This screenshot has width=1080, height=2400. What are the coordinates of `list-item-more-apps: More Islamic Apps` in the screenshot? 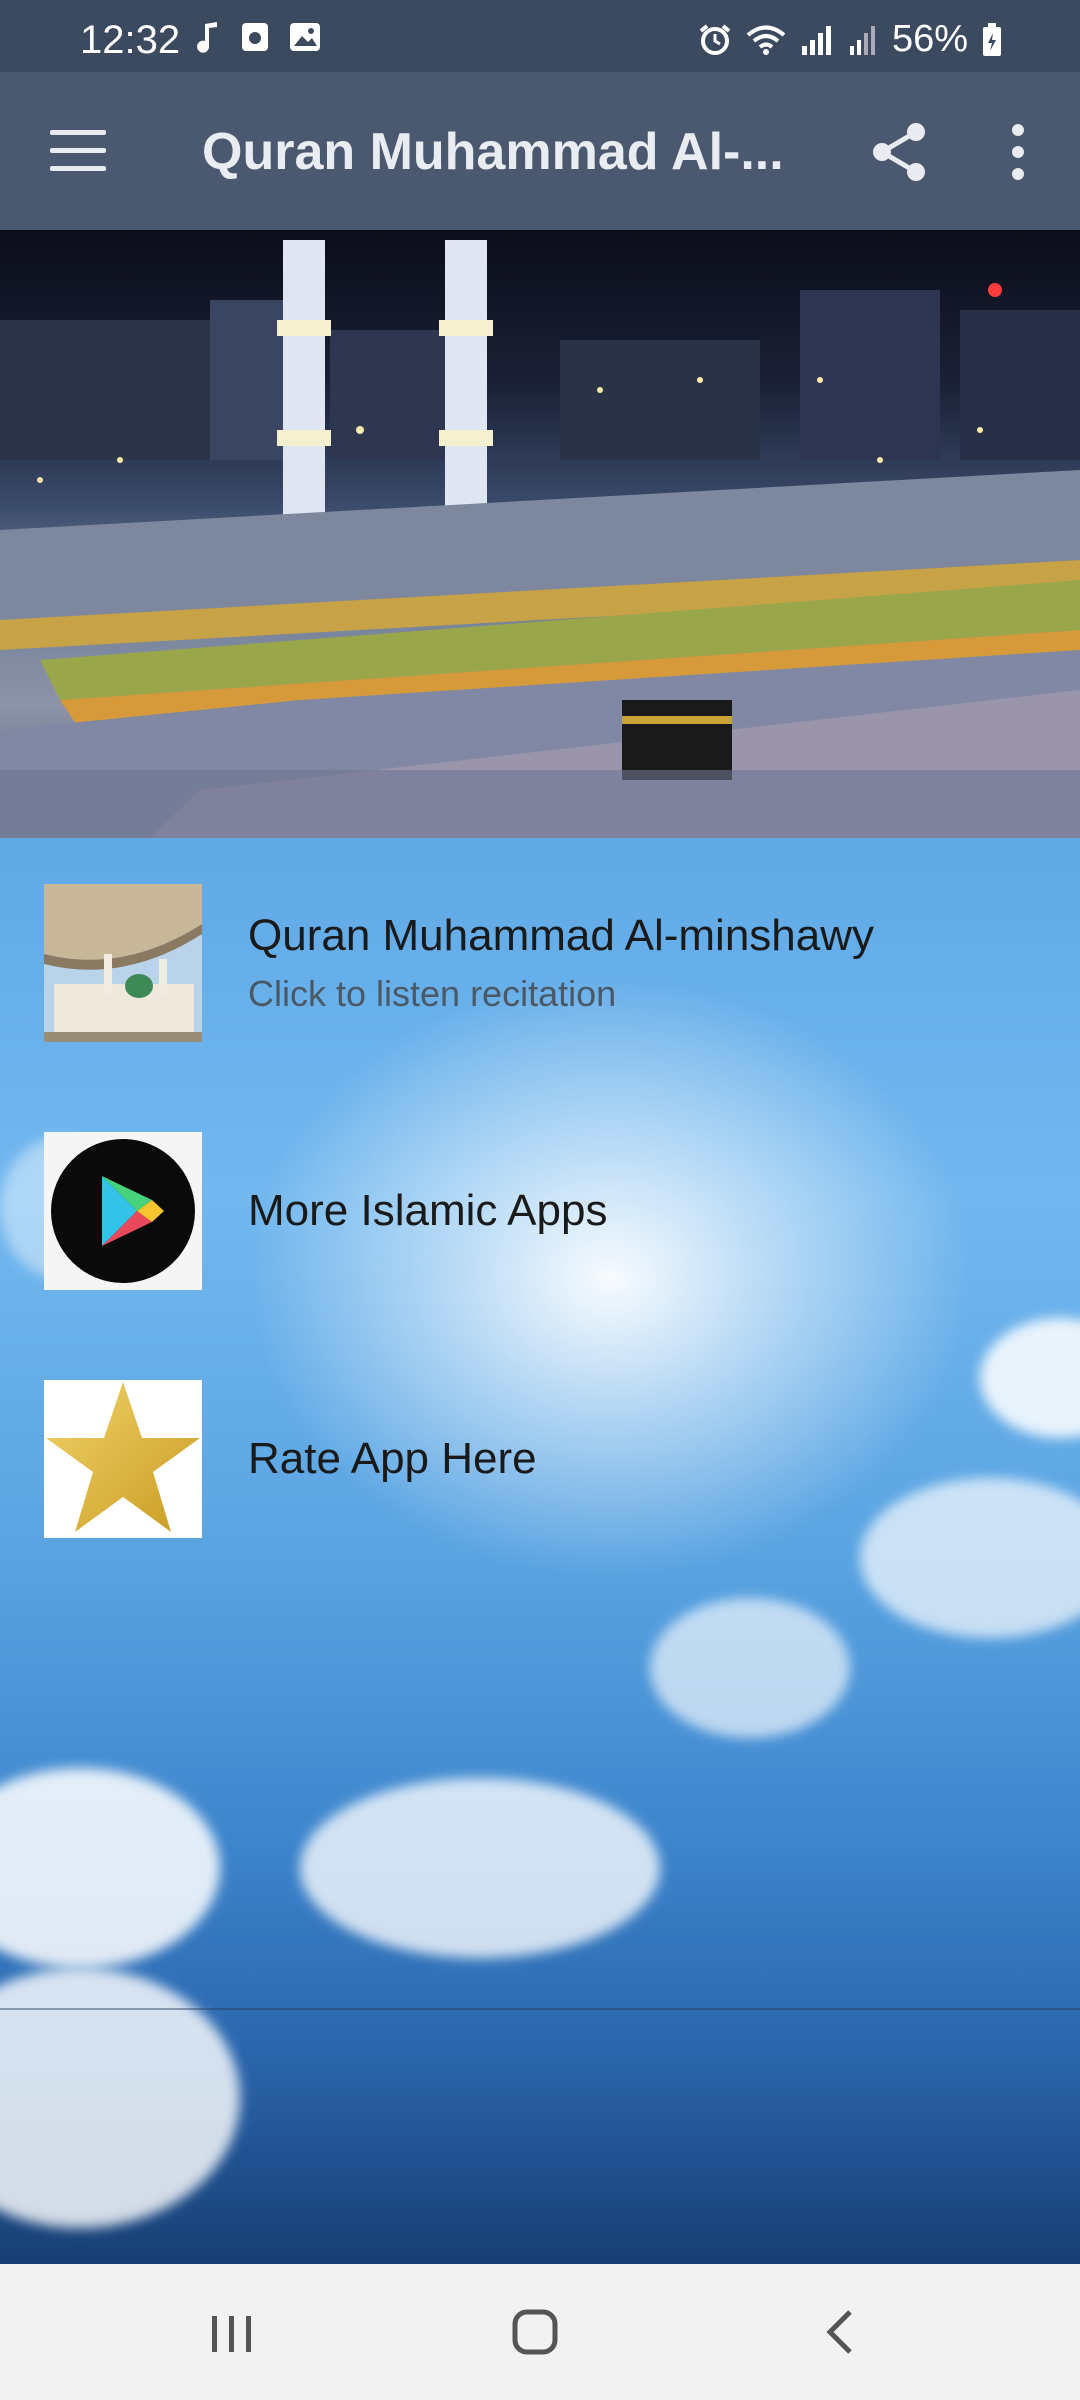 It's located at (544, 1211).